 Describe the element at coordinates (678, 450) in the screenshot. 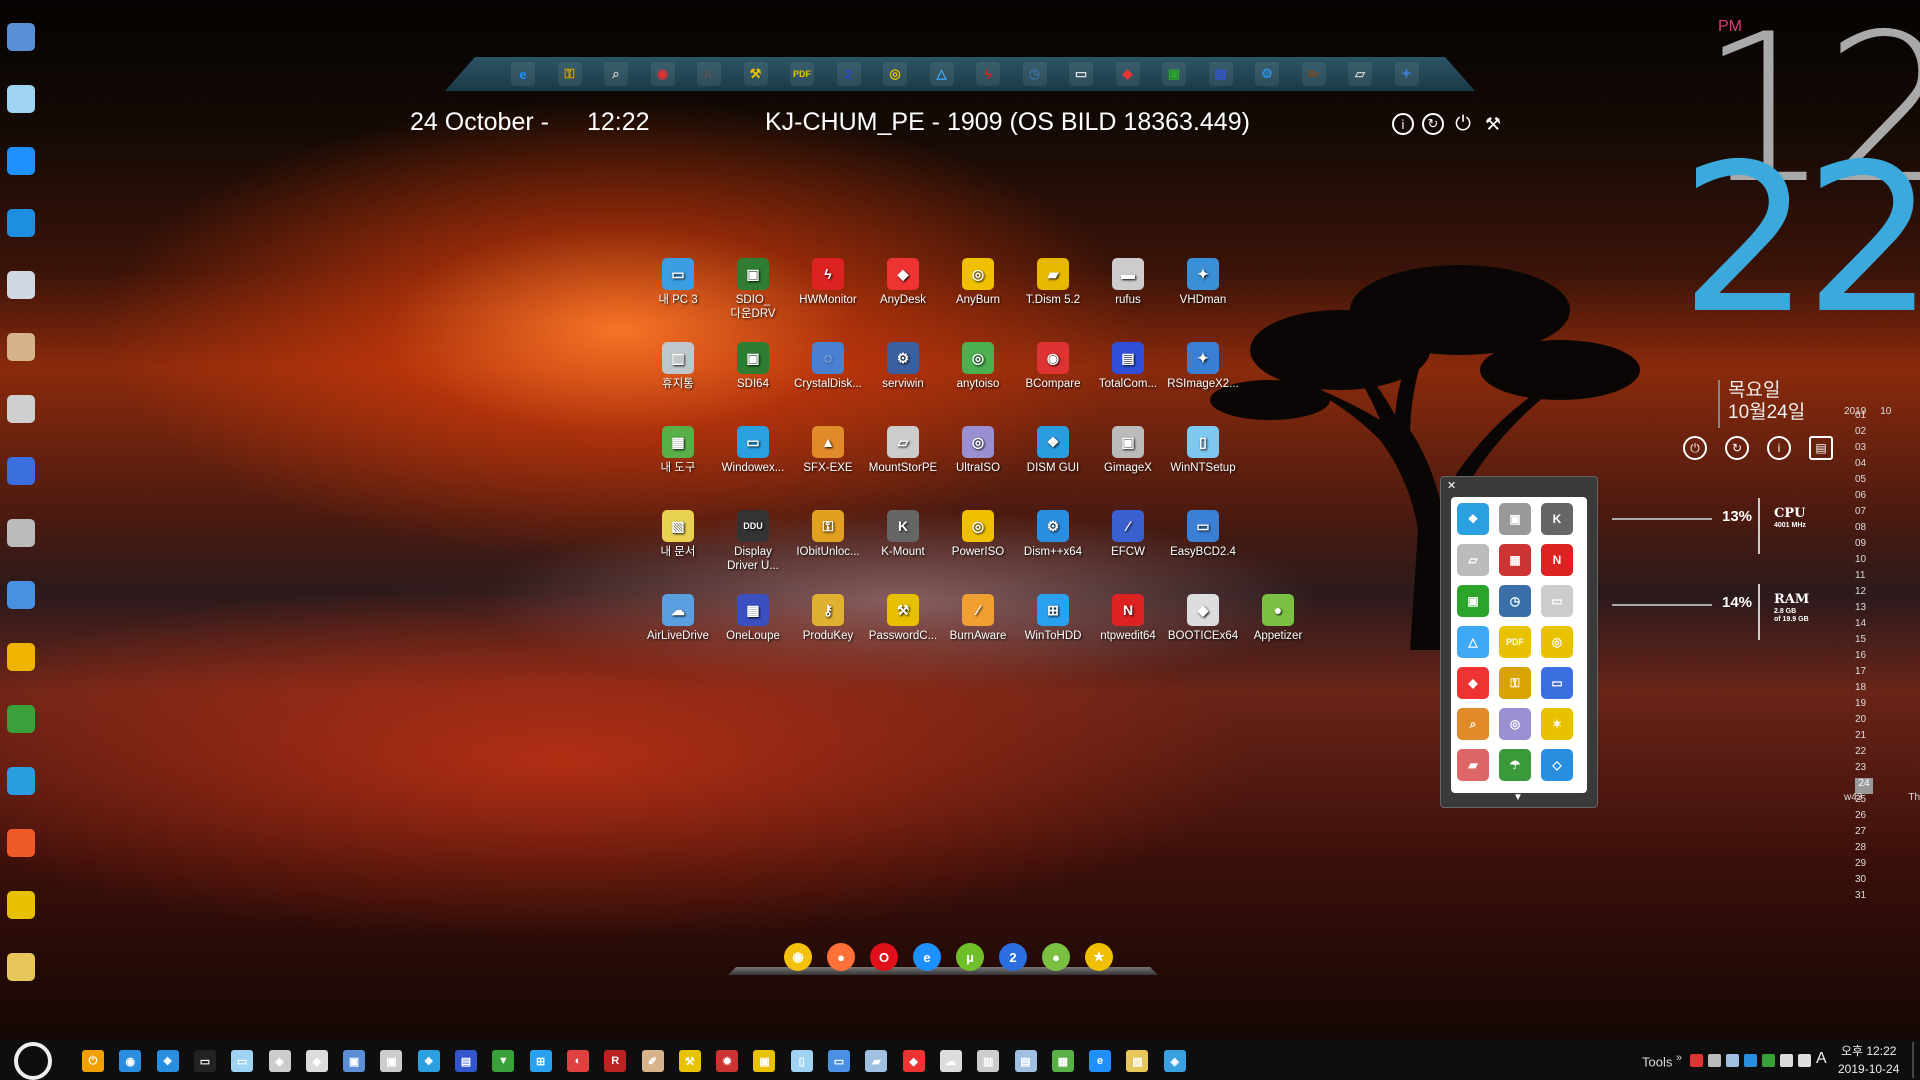

I see `desktop-icon: ▦ 내 도구` at that location.